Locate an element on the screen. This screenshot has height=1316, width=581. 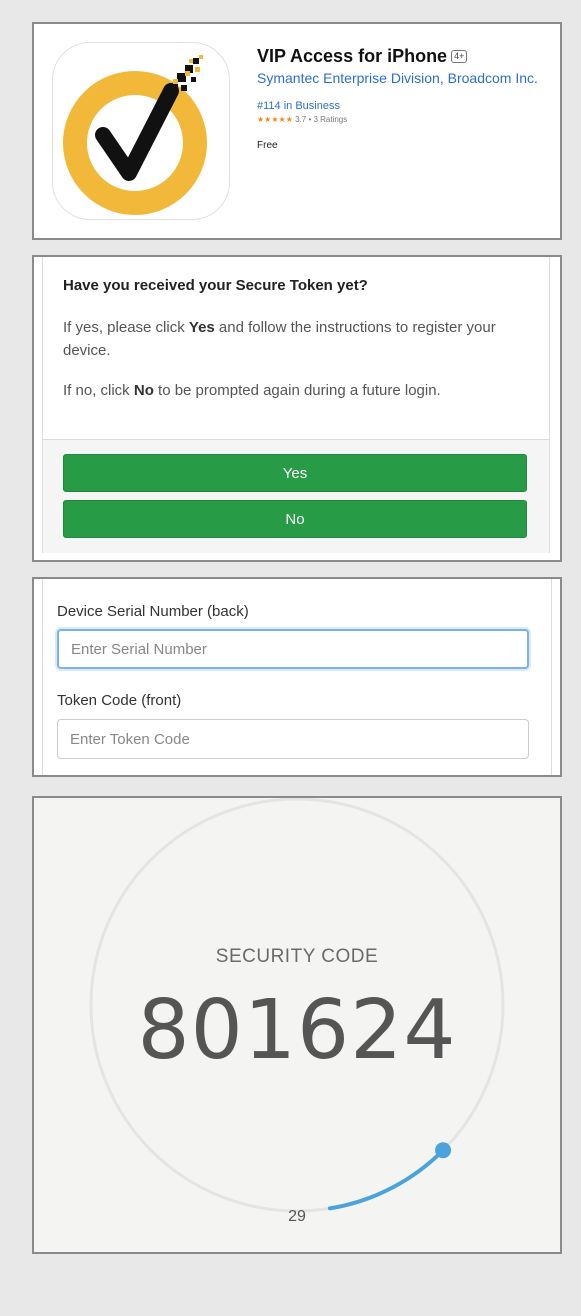
token-code-label: Token Code (front) is located at coordinates (119, 700).